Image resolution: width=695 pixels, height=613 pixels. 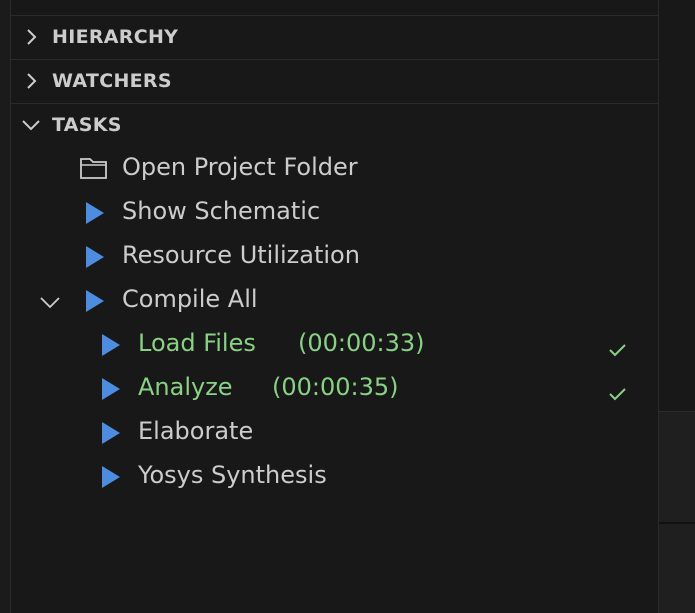 I want to click on section-title: HIERARCHY, so click(x=115, y=37).